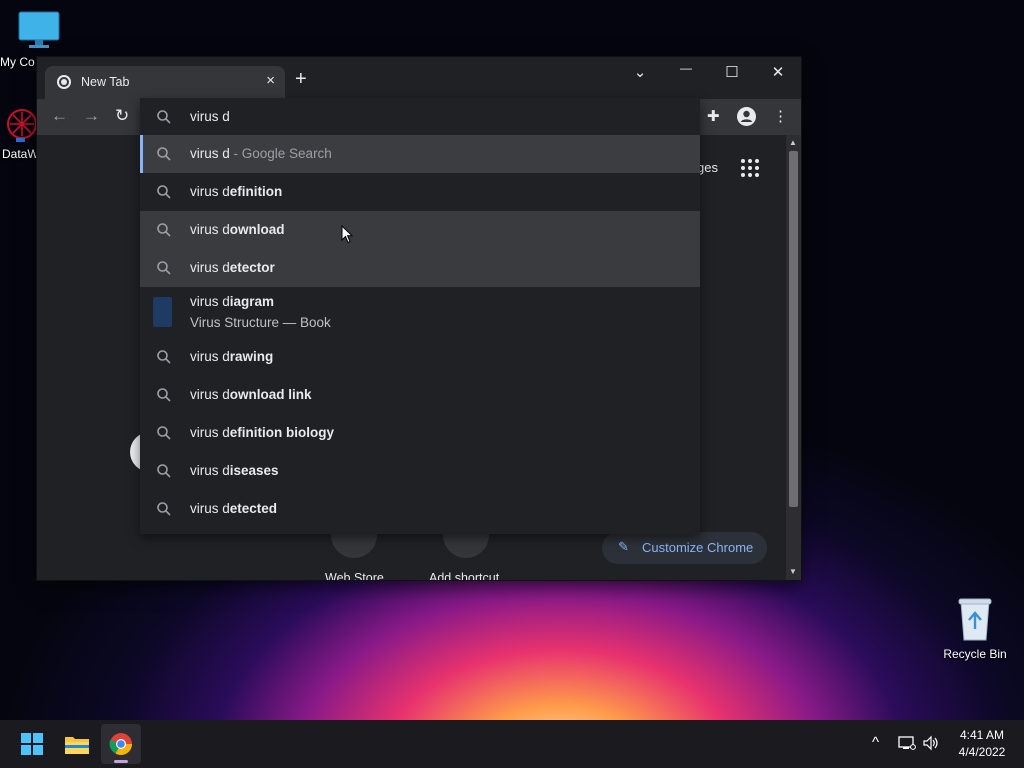 The width and height of the screenshot is (1024, 768). I want to click on title-bar: New Tab × + ⌄ — ☐ ✕, so click(419, 78).